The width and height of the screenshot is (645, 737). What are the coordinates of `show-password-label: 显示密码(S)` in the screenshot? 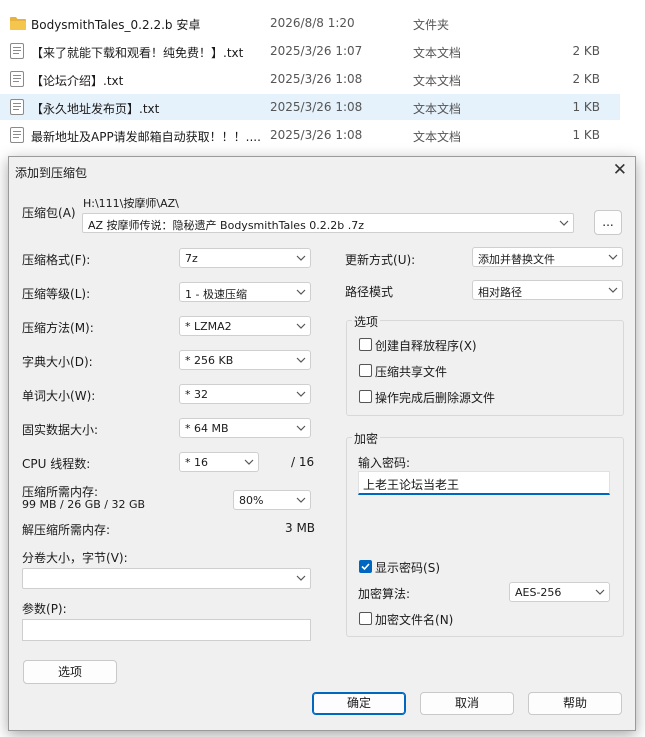 It's located at (407, 568).